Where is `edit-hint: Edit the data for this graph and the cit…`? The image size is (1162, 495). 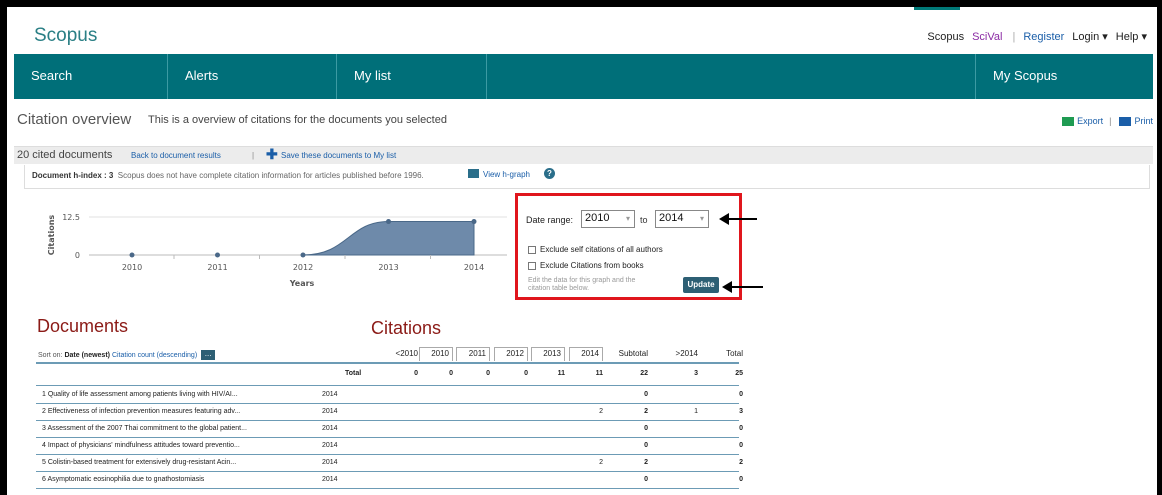
edit-hint: Edit the data for this graph and the cit… is located at coordinates (582, 284).